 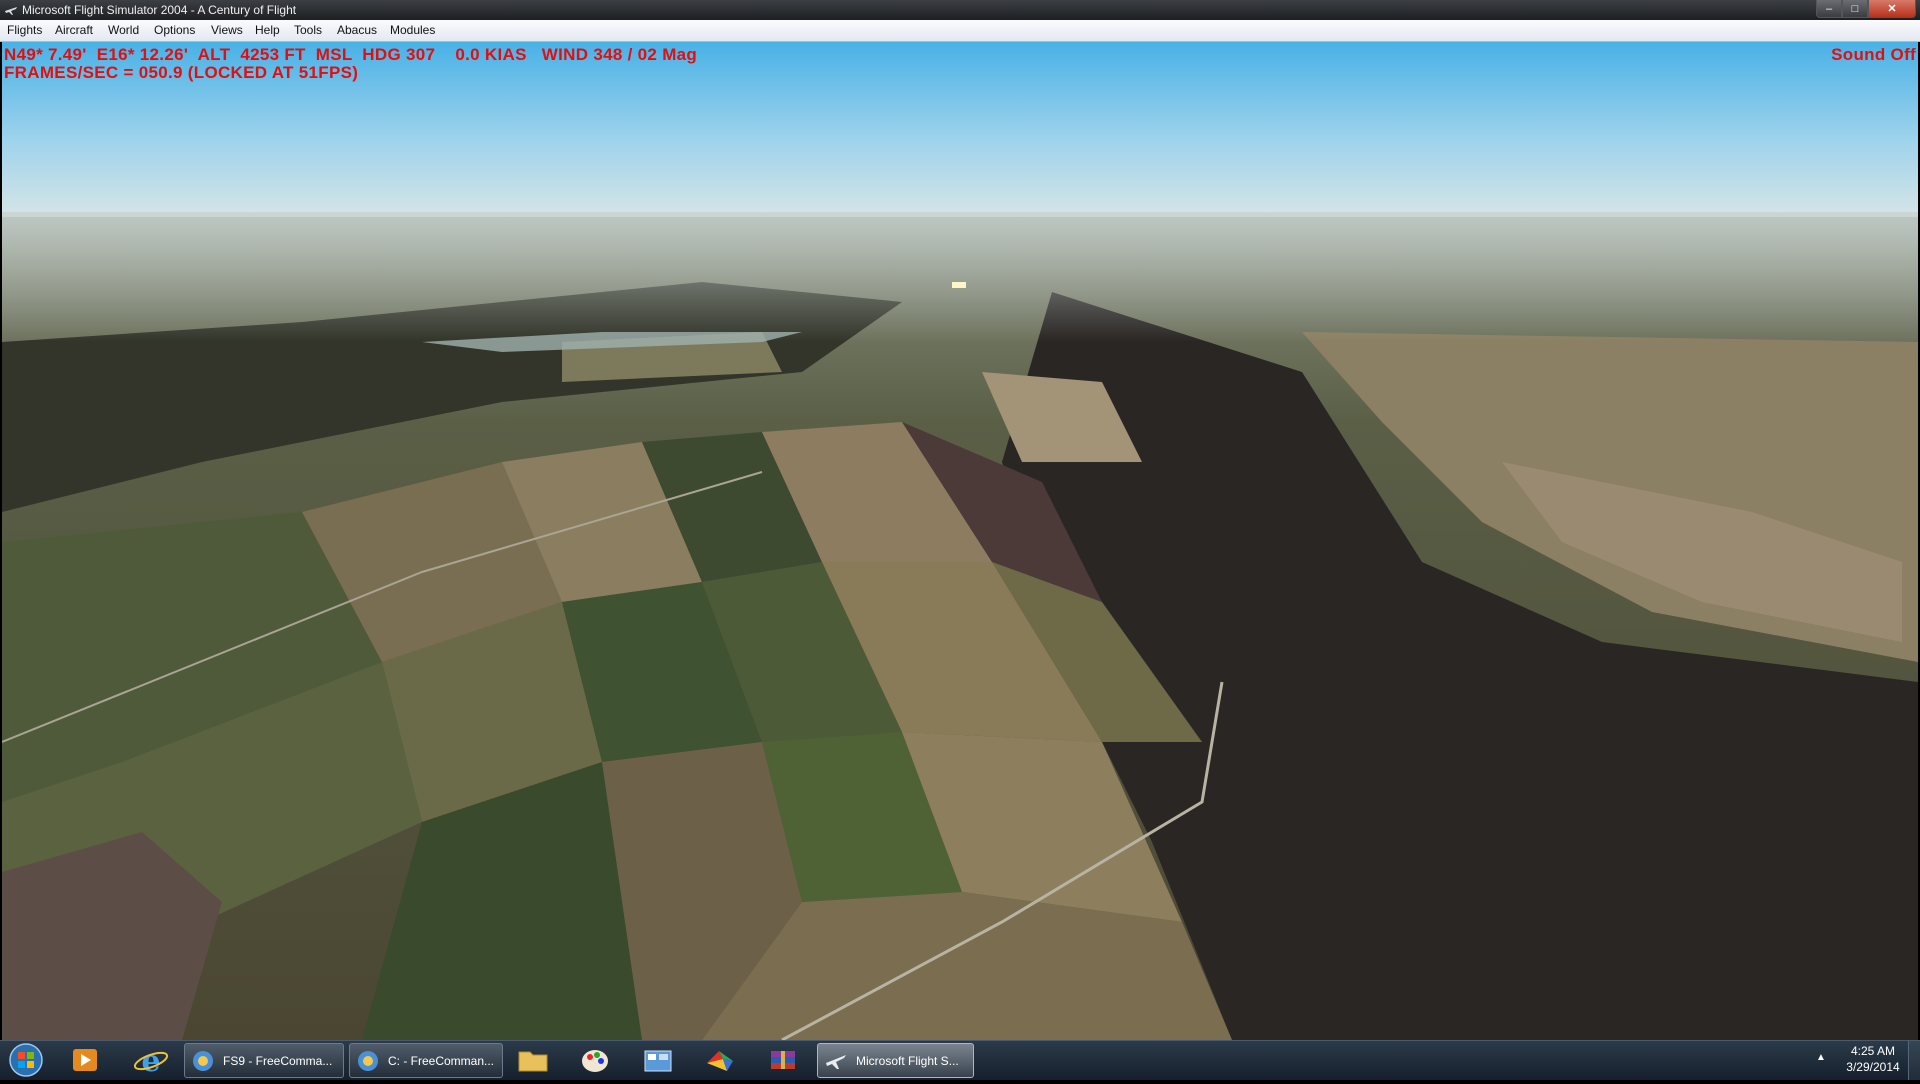 I want to click on colorful-app-button, so click(x=720, y=1060).